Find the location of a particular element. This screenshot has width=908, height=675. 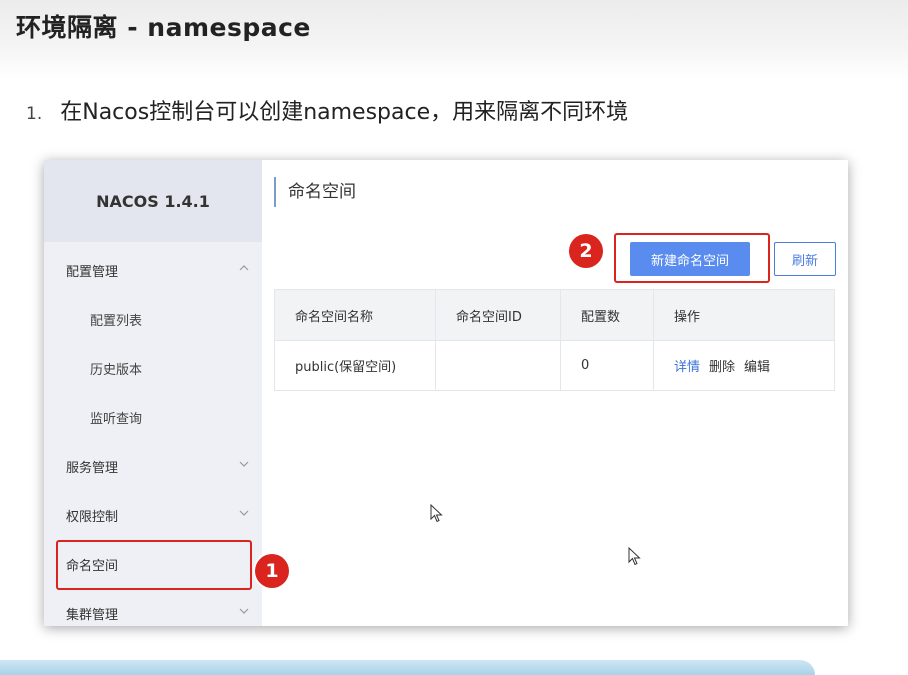

sidebar-item-label: 历史版本 is located at coordinates (116, 370).